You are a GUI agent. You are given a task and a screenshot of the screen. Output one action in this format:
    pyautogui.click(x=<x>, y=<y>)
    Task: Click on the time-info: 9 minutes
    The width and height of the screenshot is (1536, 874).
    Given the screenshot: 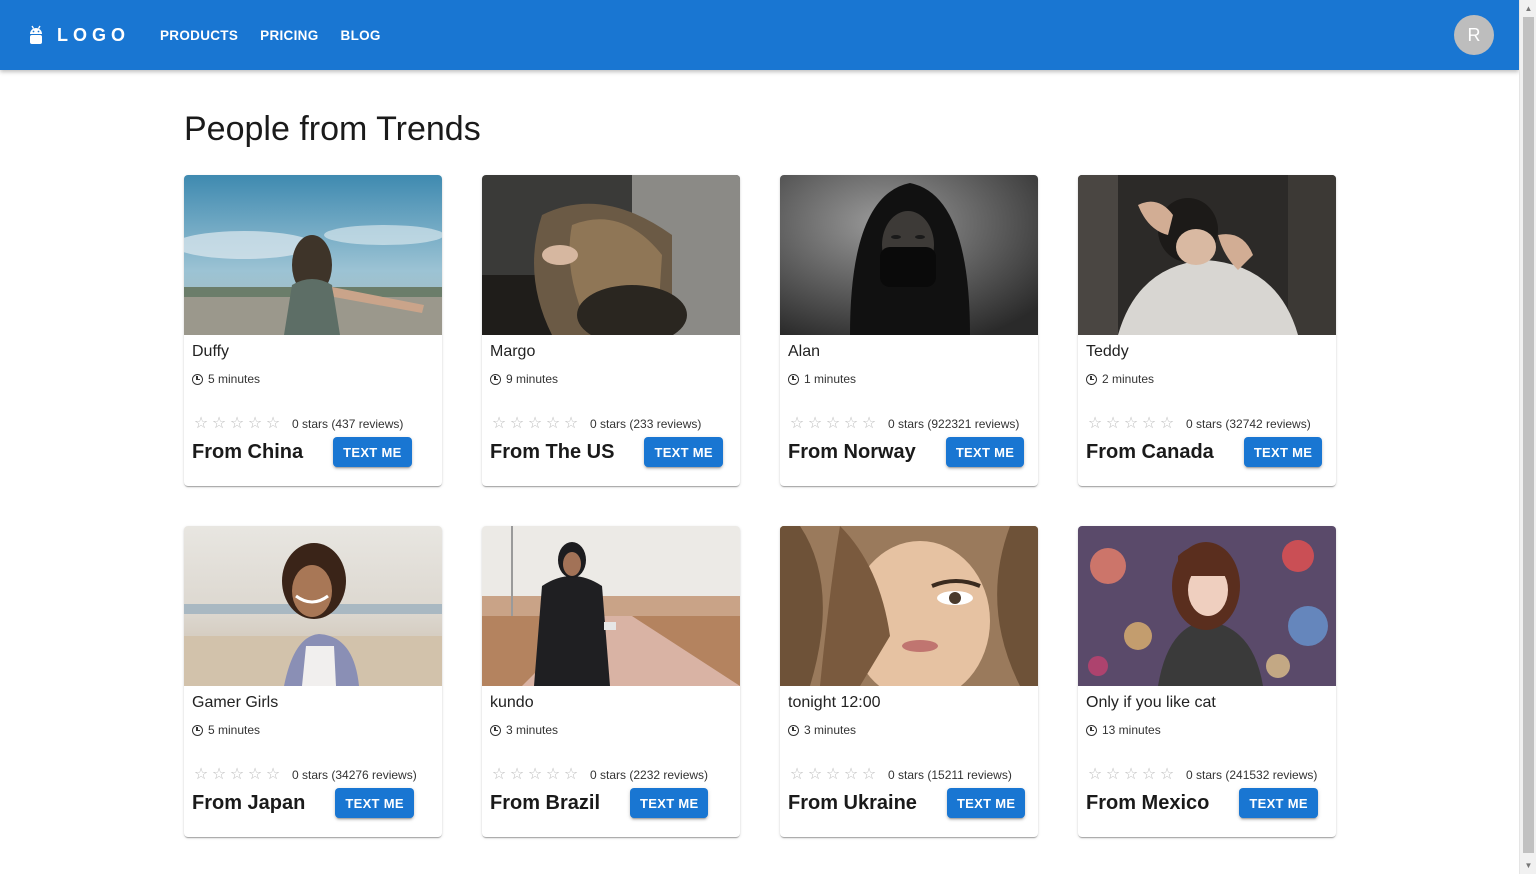 What is the action you would take?
    pyautogui.click(x=524, y=379)
    